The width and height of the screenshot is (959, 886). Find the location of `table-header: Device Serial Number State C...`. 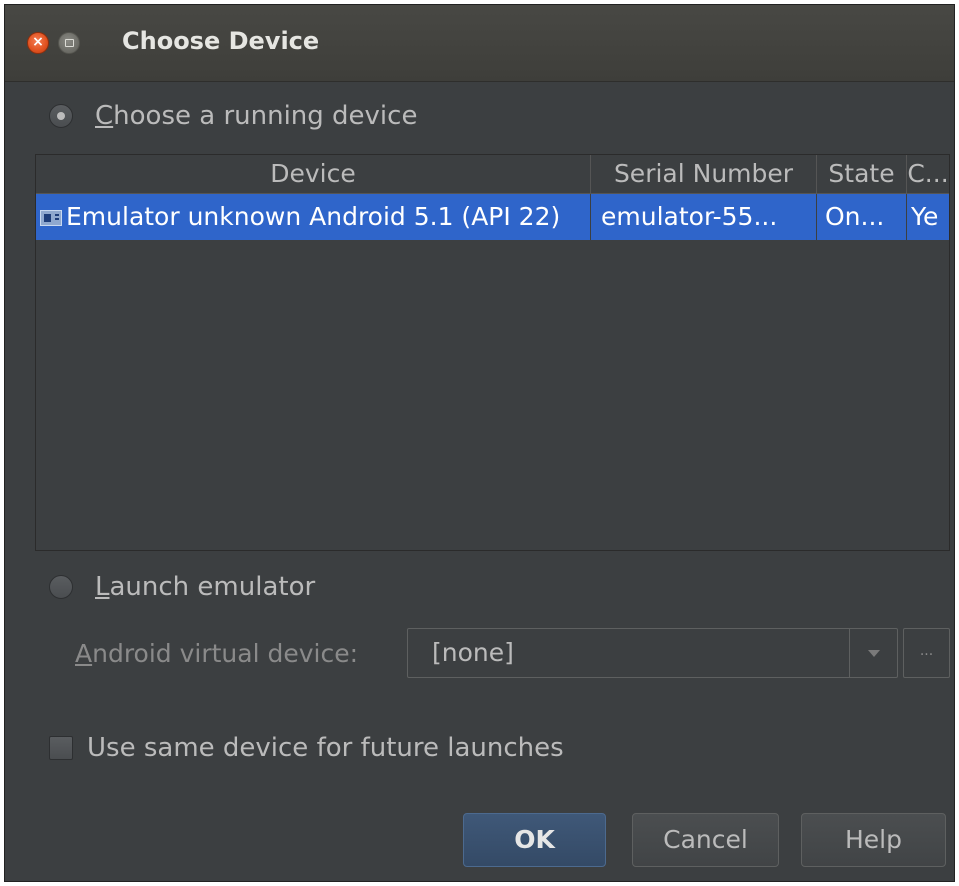

table-header: Device Serial Number State C... is located at coordinates (492, 174).